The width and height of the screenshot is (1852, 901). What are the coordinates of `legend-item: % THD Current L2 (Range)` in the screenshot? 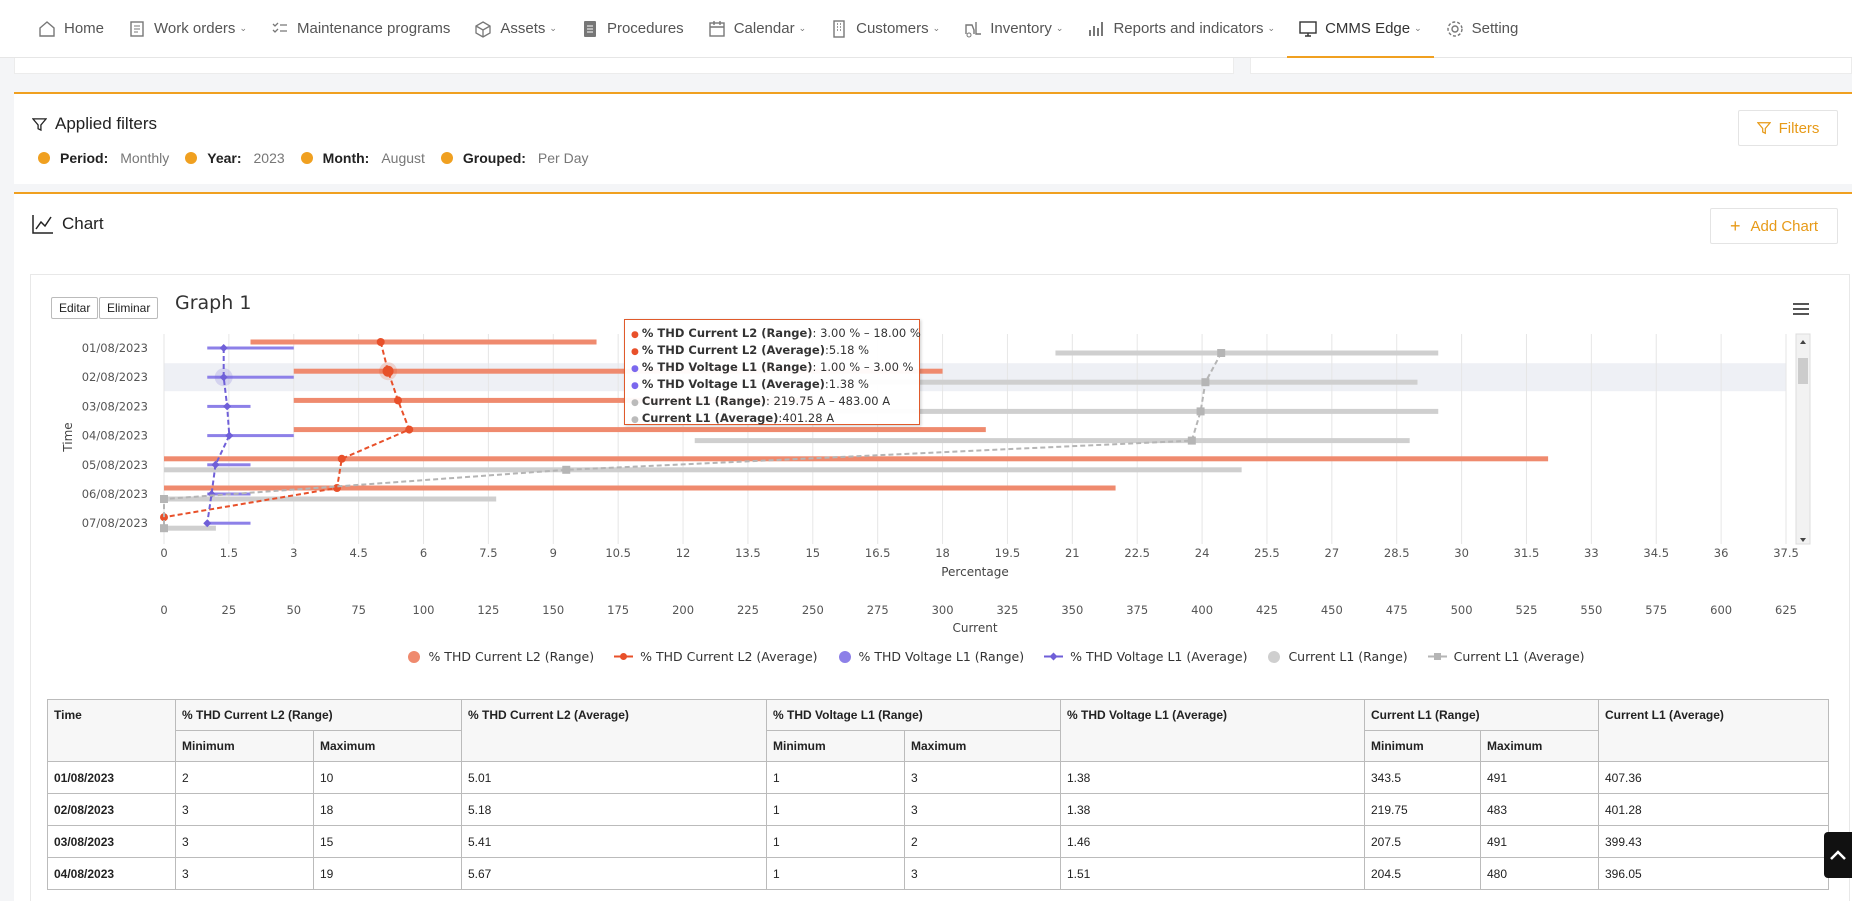 It's located at (500, 656).